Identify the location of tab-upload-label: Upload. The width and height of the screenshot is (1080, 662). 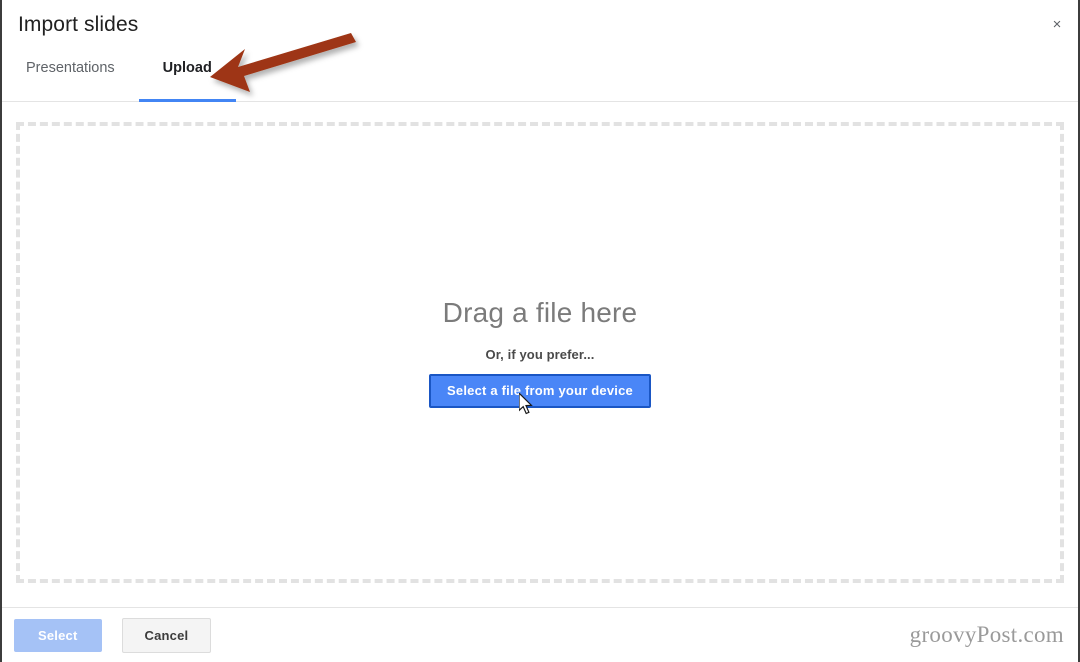
(187, 68).